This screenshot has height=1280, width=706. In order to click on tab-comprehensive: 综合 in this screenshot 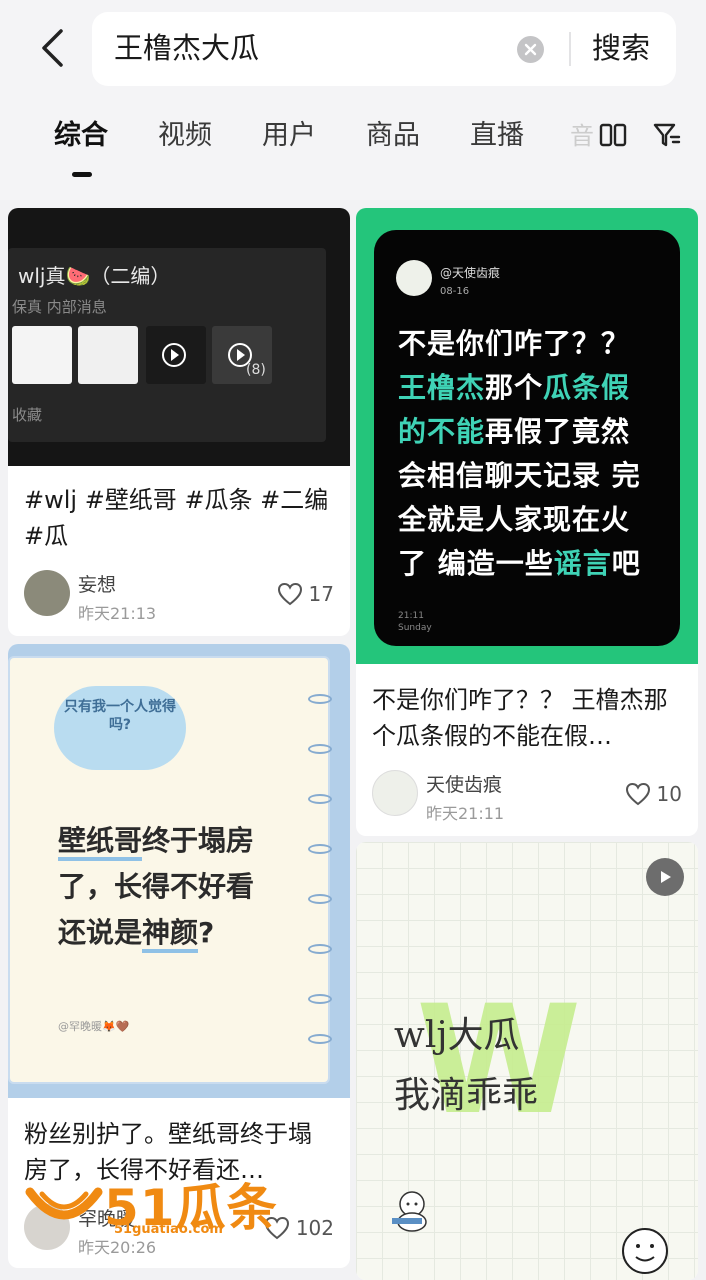, I will do `click(81, 136)`.